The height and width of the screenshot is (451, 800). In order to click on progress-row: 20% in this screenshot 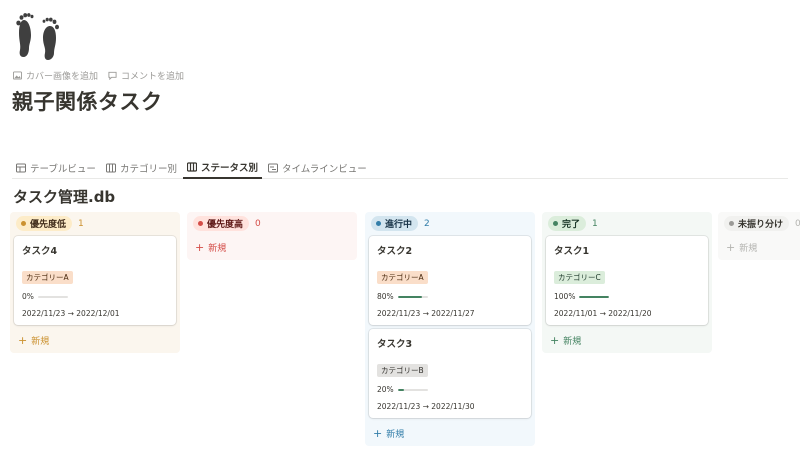, I will do `click(450, 389)`.